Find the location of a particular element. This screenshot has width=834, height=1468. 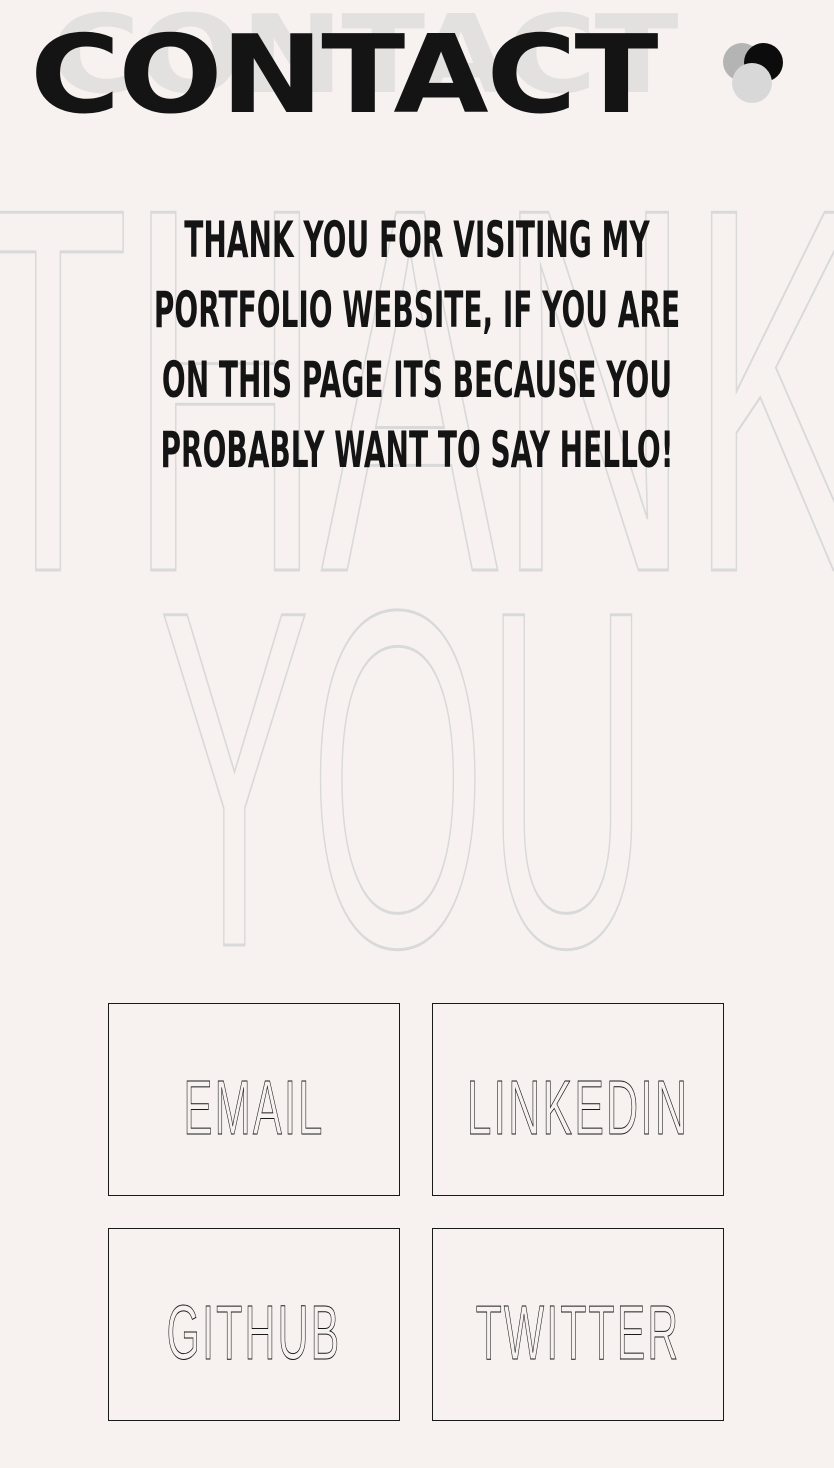

linkedin-link-label: LINKEDIN is located at coordinates (578, 1108).